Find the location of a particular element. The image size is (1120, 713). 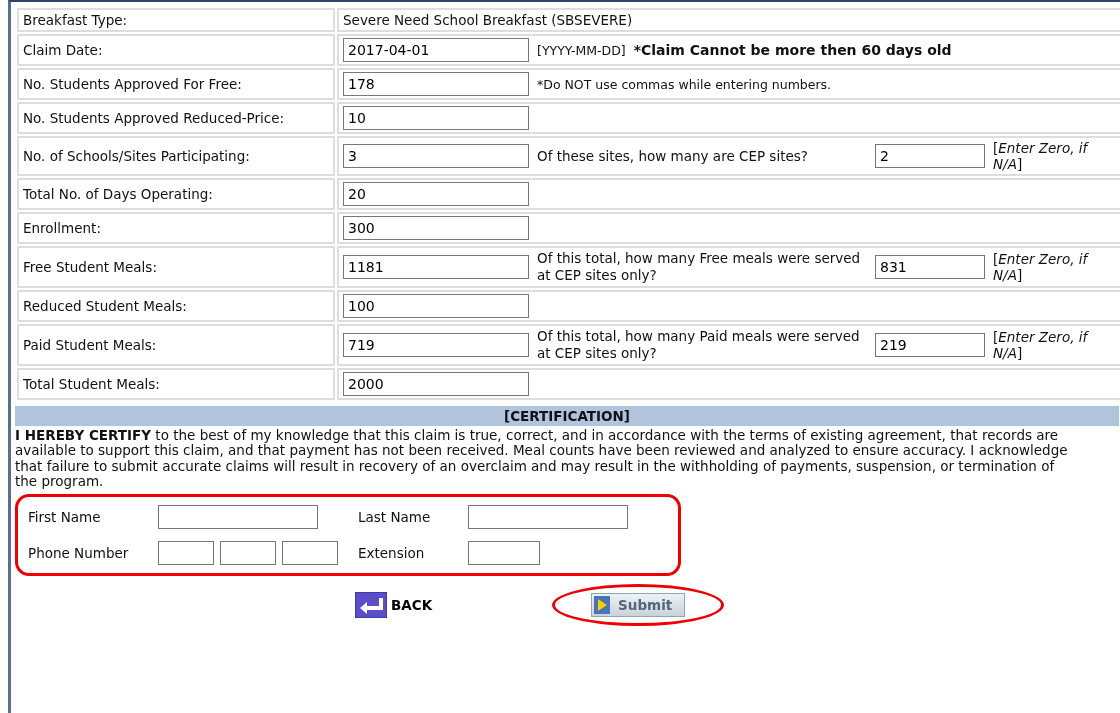

field-label: Enrollment: is located at coordinates (62, 228).